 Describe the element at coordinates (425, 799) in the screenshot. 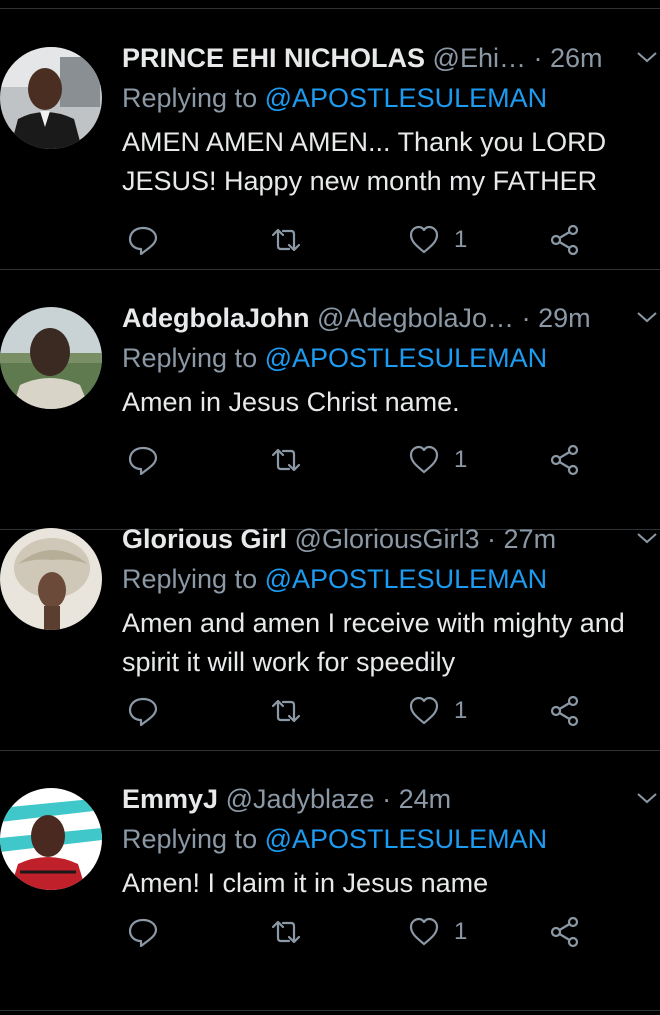

I see `timestamp: 24m` at that location.